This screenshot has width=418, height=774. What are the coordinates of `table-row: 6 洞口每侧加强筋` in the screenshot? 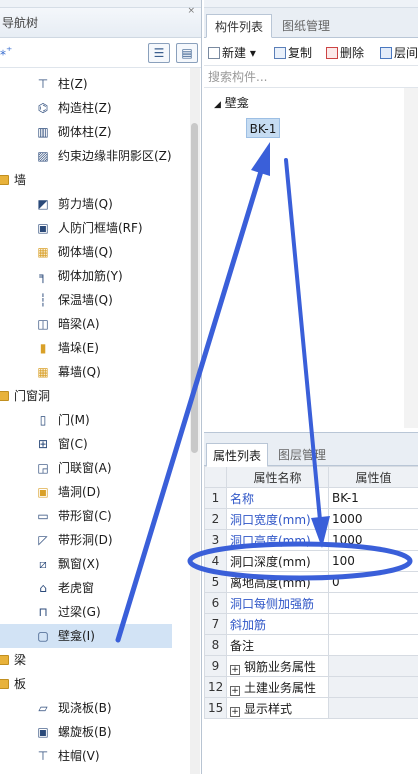 It's located at (311, 603).